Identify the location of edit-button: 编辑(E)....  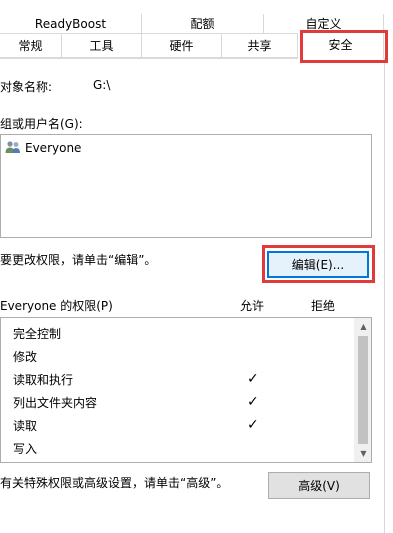
(318, 264).